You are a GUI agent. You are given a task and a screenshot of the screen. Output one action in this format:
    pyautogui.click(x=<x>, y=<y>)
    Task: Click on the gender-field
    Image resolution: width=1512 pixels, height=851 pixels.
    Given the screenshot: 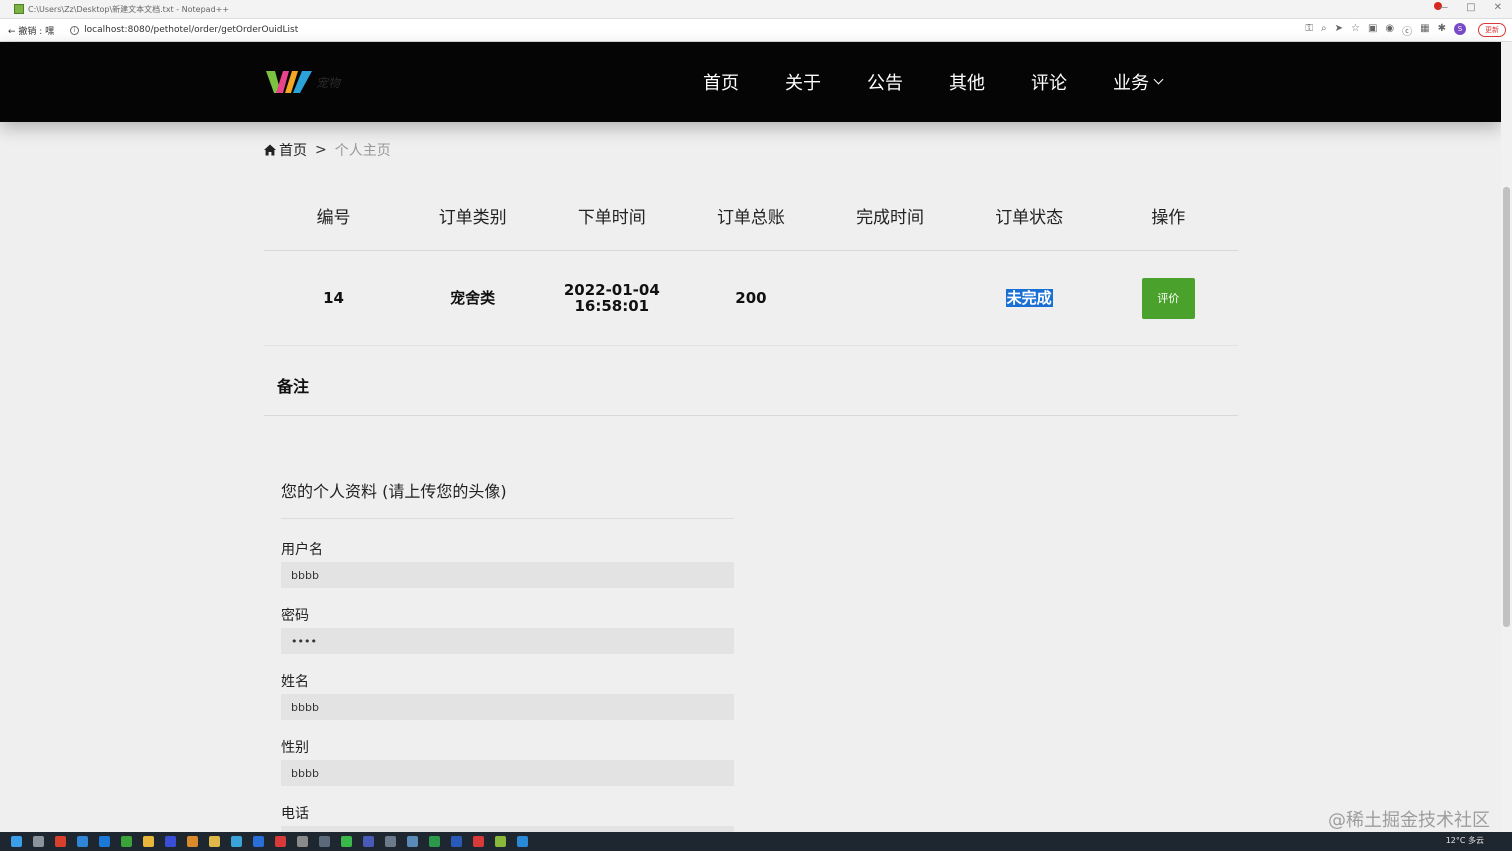 What is the action you would take?
    pyautogui.click(x=507, y=773)
    